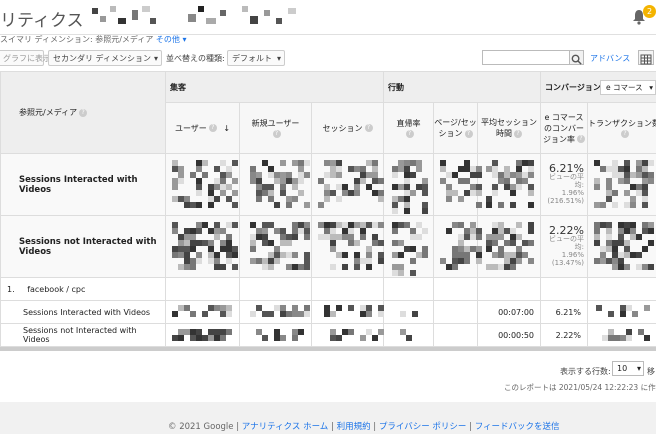  Describe the element at coordinates (572, 192) in the screenshot. I see `view-average-value: 1.96%` at that location.